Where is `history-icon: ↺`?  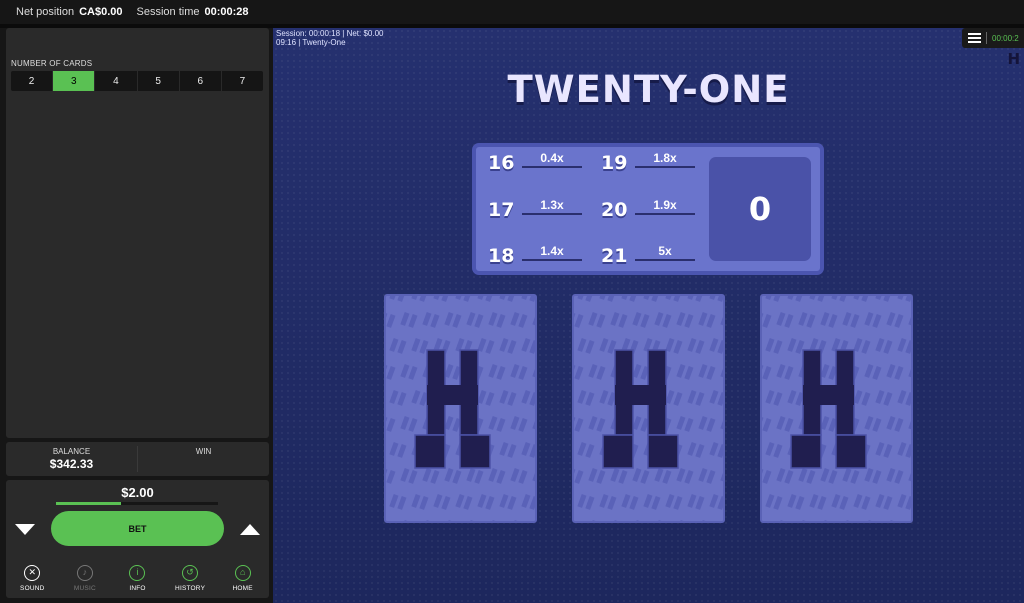
history-icon: ↺ is located at coordinates (190, 572).